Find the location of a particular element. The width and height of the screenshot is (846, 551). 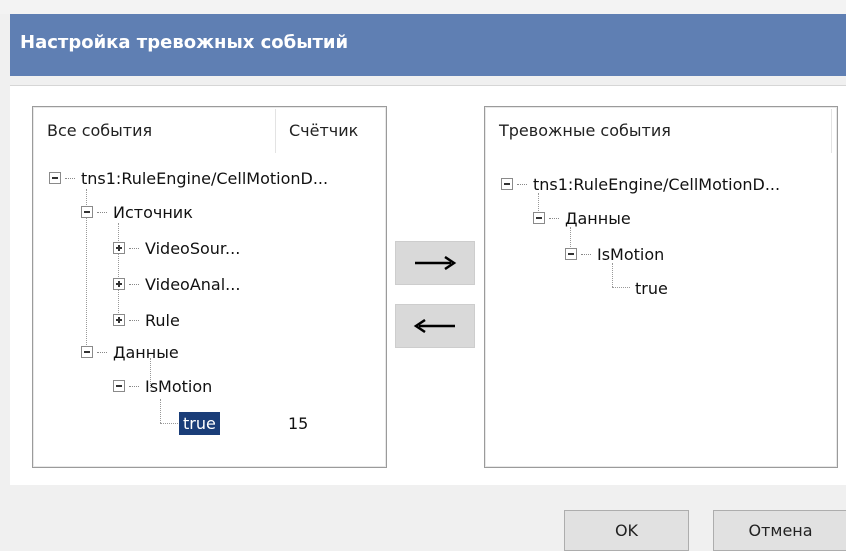

column-header-all-events: Все события is located at coordinates (99, 130).